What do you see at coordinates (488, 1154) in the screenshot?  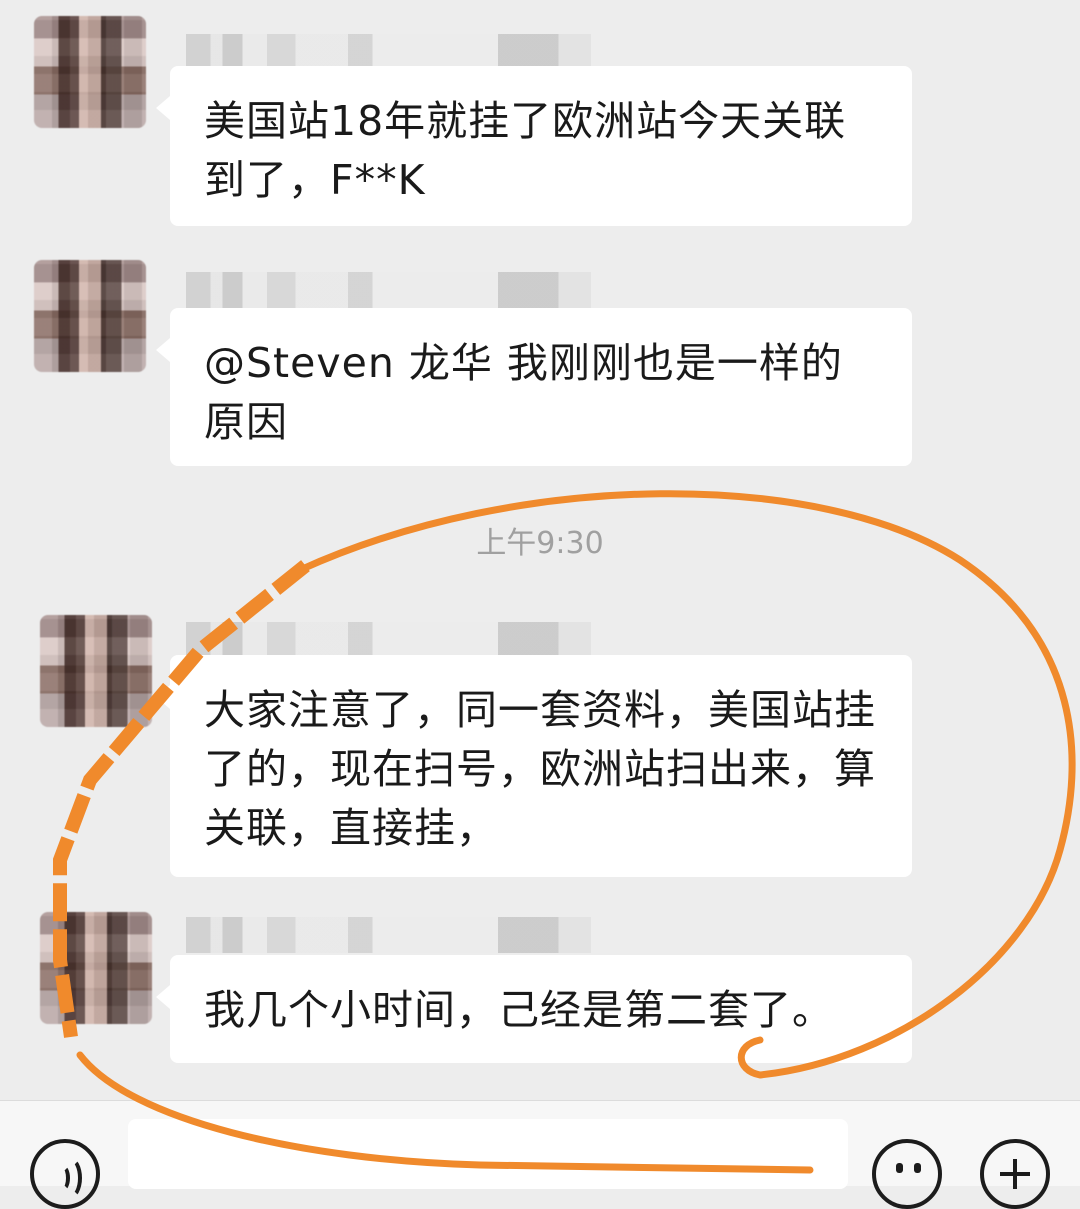 I see `message-input` at bounding box center [488, 1154].